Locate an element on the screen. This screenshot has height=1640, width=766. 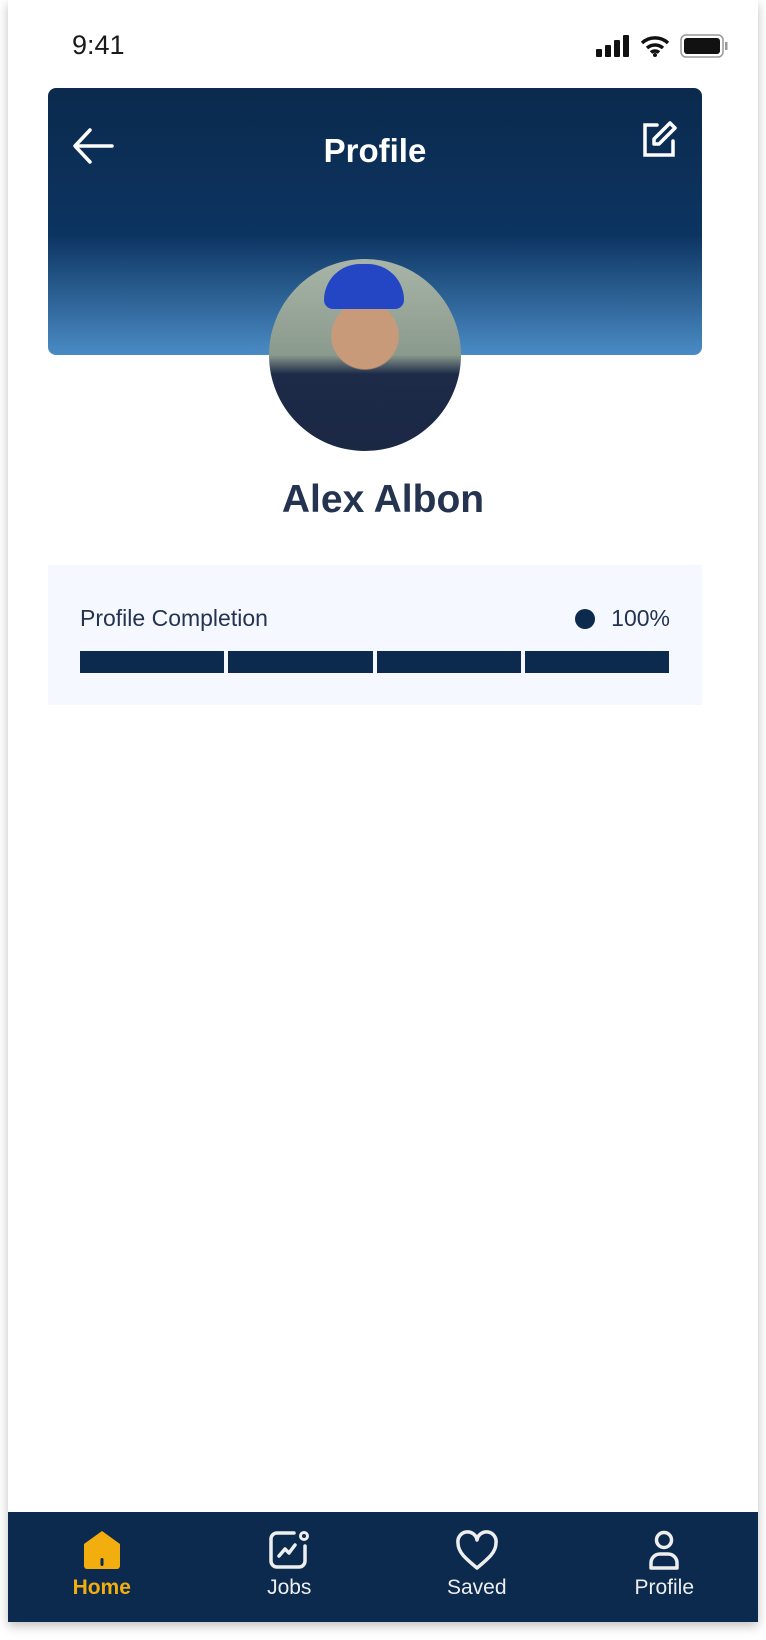
profile-completion-card: Profile Completion 100% is located at coordinates (375, 635).